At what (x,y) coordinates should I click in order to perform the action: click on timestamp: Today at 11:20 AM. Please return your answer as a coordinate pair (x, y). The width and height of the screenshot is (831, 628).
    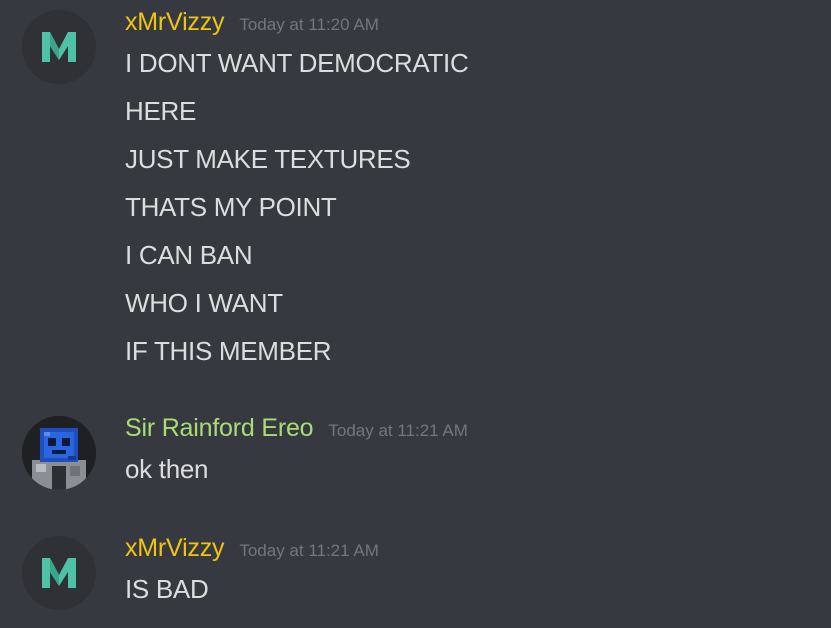
    Looking at the image, I should click on (309, 24).